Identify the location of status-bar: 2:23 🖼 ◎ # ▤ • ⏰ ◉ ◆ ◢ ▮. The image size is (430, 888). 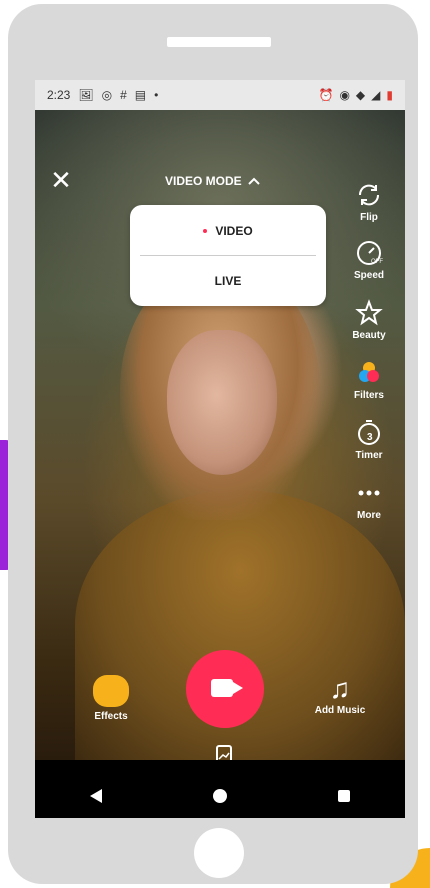
(220, 95).